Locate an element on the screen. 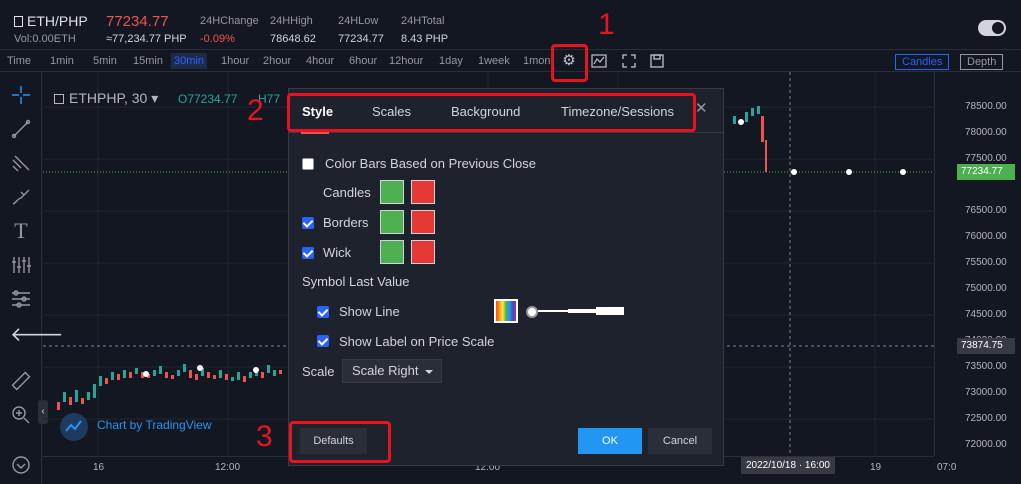 Image resolution: width=1021 pixels, height=484 pixels. wick-down-color-swatch is located at coordinates (423, 252).